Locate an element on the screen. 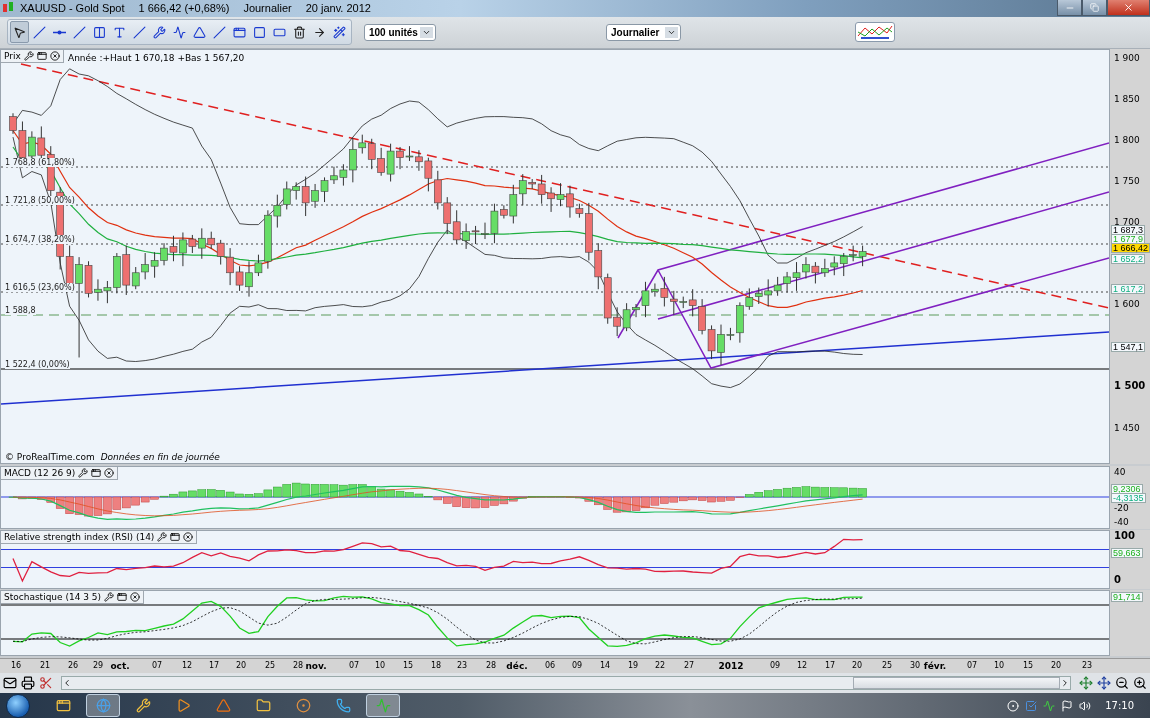 This screenshot has height=718, width=1150. orb-icon is located at coordinates (303, 705).